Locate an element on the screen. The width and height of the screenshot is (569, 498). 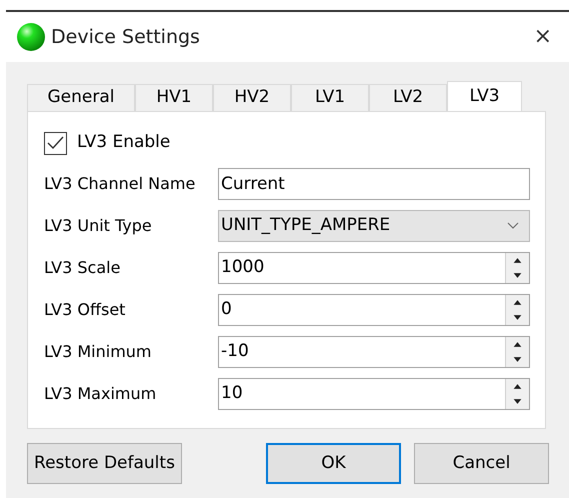
field-label: LV3 Unit Type is located at coordinates (98, 226).